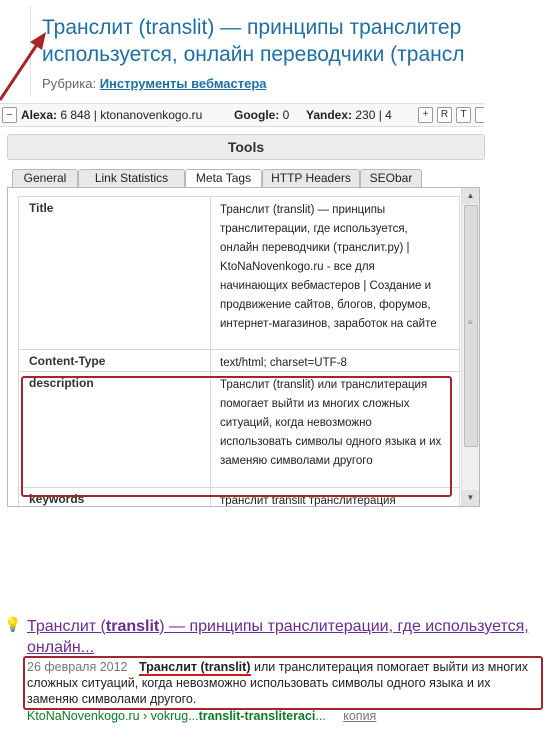  I want to click on yandex-stat: Yandex: 230 | 4, so click(349, 115).